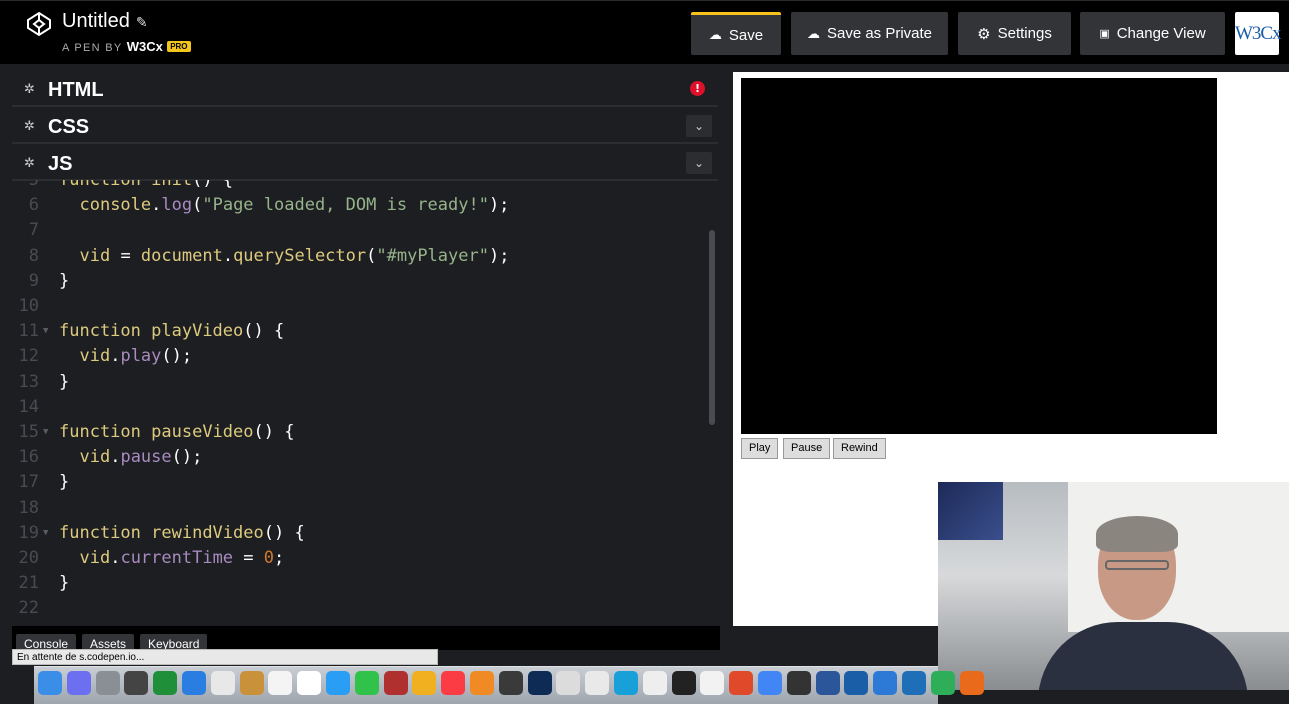  I want to click on code-line: 11 ▼ function playVideo() {, so click(362, 333).